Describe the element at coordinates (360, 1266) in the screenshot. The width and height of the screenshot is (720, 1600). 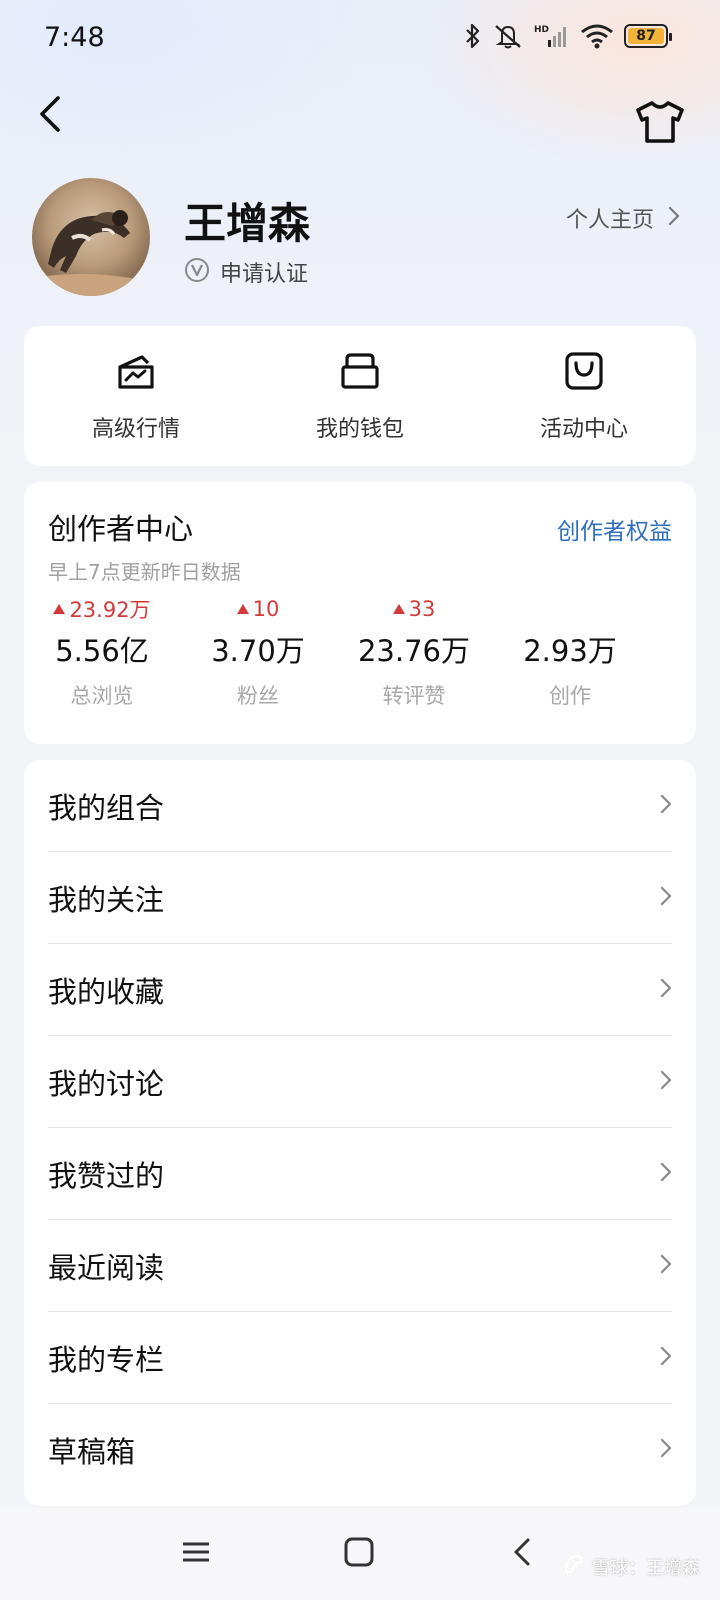
I see `menu-item-recent-reading: 最近阅读` at that location.